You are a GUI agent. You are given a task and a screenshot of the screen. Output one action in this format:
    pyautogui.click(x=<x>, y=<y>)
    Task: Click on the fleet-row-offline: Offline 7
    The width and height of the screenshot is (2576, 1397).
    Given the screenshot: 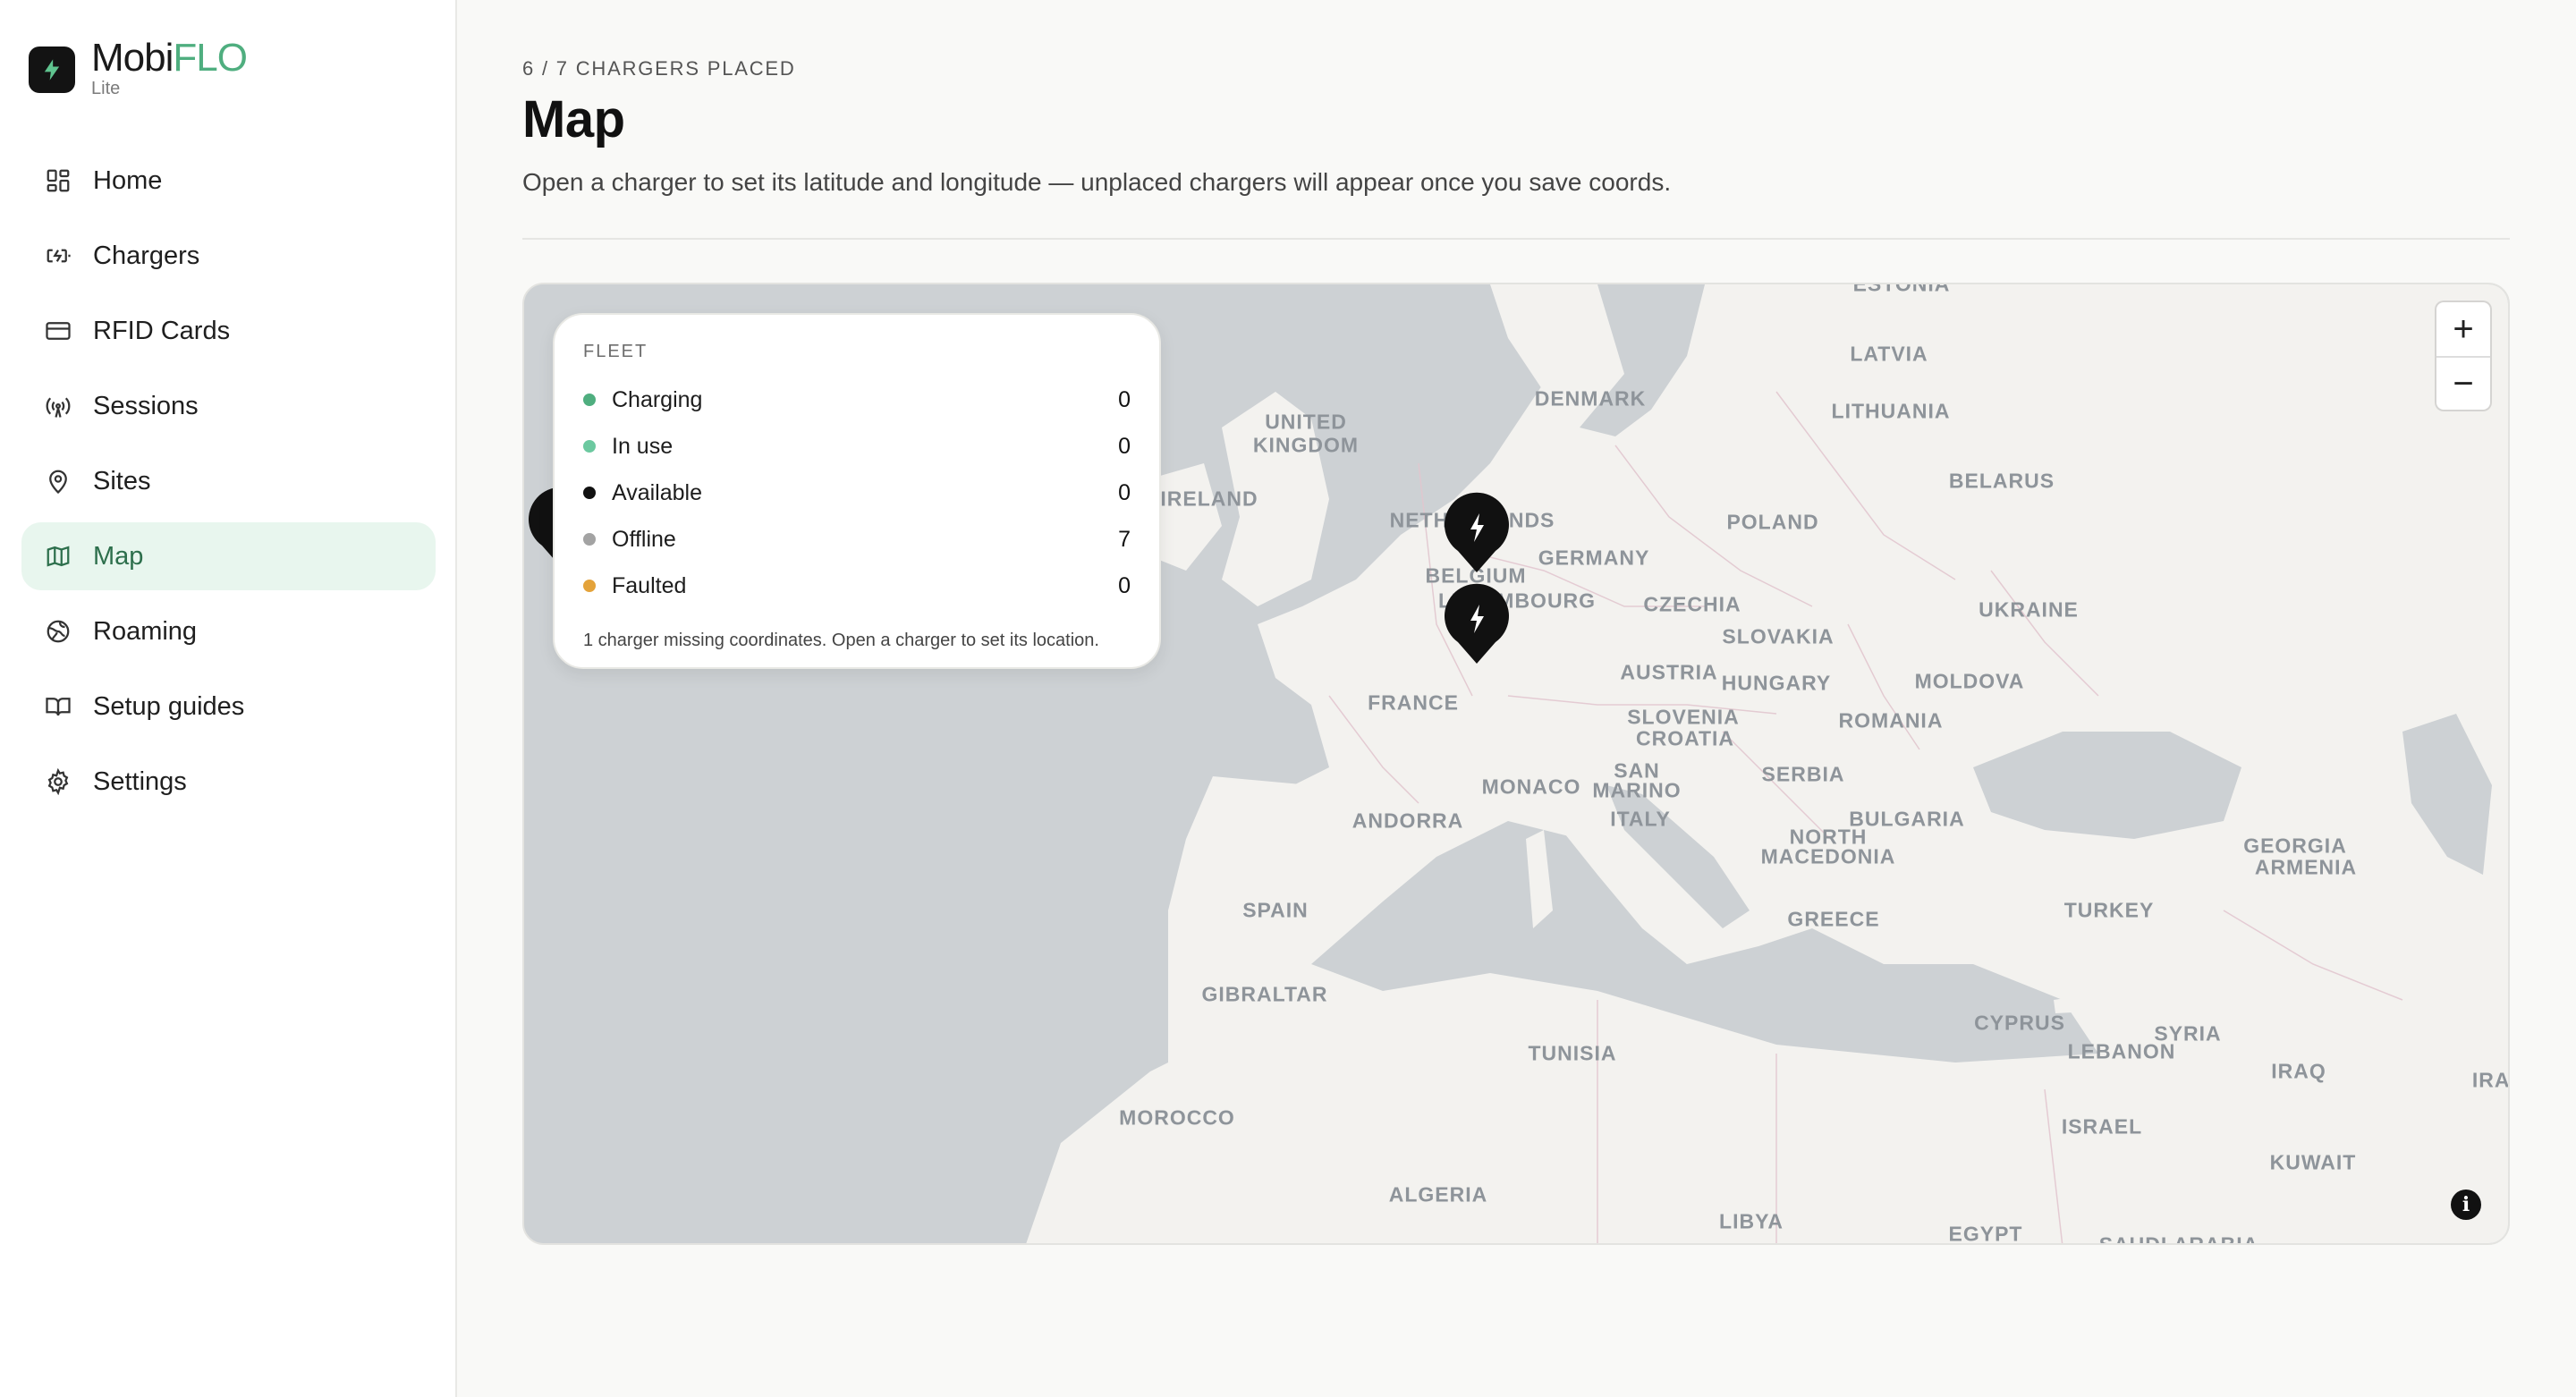 What is the action you would take?
    pyautogui.click(x=857, y=539)
    